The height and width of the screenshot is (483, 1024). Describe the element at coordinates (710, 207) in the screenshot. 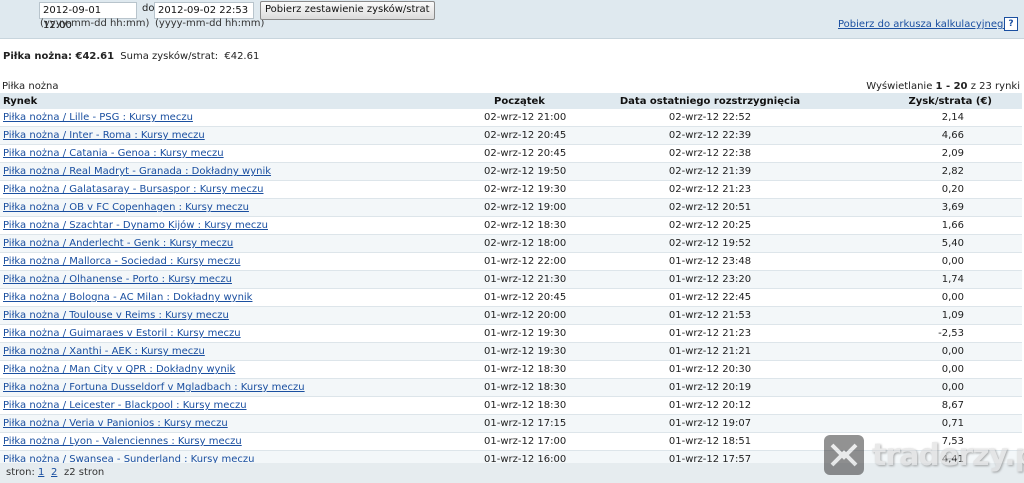

I see `cell-settled: 02-wrz-12 20:51` at that location.